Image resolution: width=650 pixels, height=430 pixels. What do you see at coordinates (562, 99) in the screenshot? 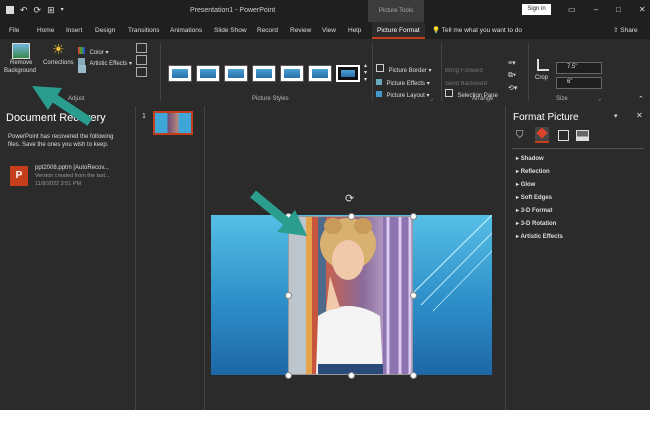
I see `size-group-label: Size` at bounding box center [562, 99].